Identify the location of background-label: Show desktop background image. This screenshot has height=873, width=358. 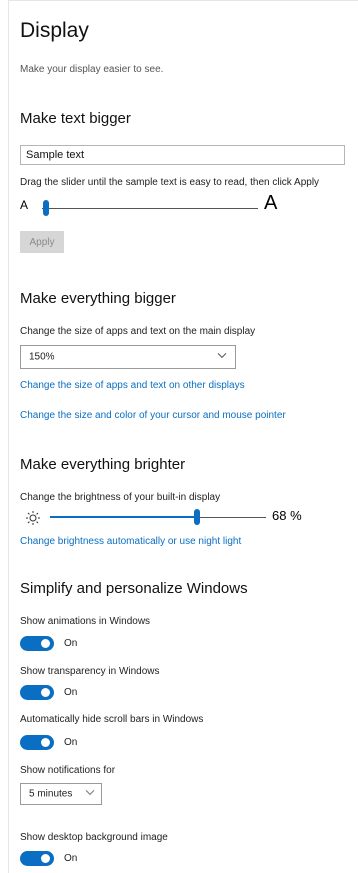
(94, 837).